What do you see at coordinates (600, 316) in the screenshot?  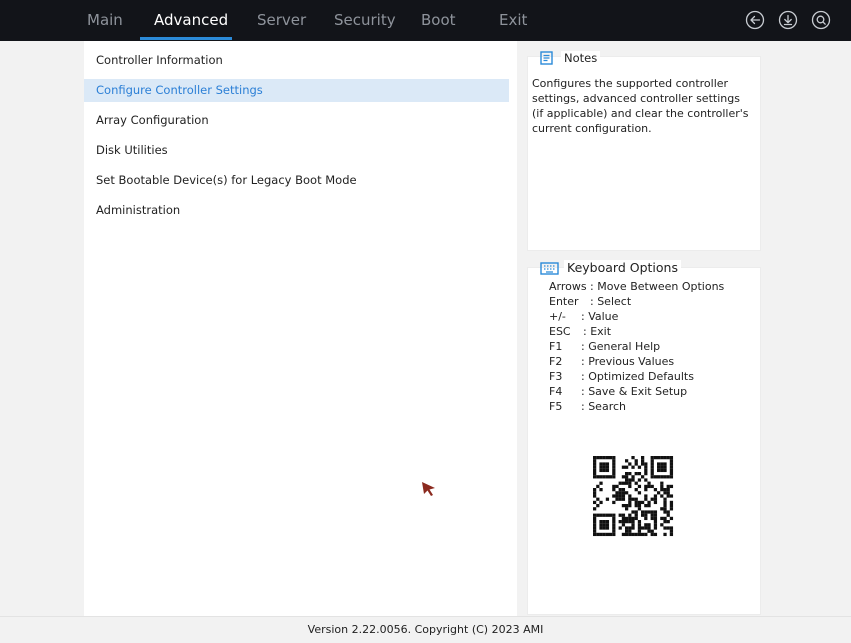 I see `keyboard-desc: : Value` at bounding box center [600, 316].